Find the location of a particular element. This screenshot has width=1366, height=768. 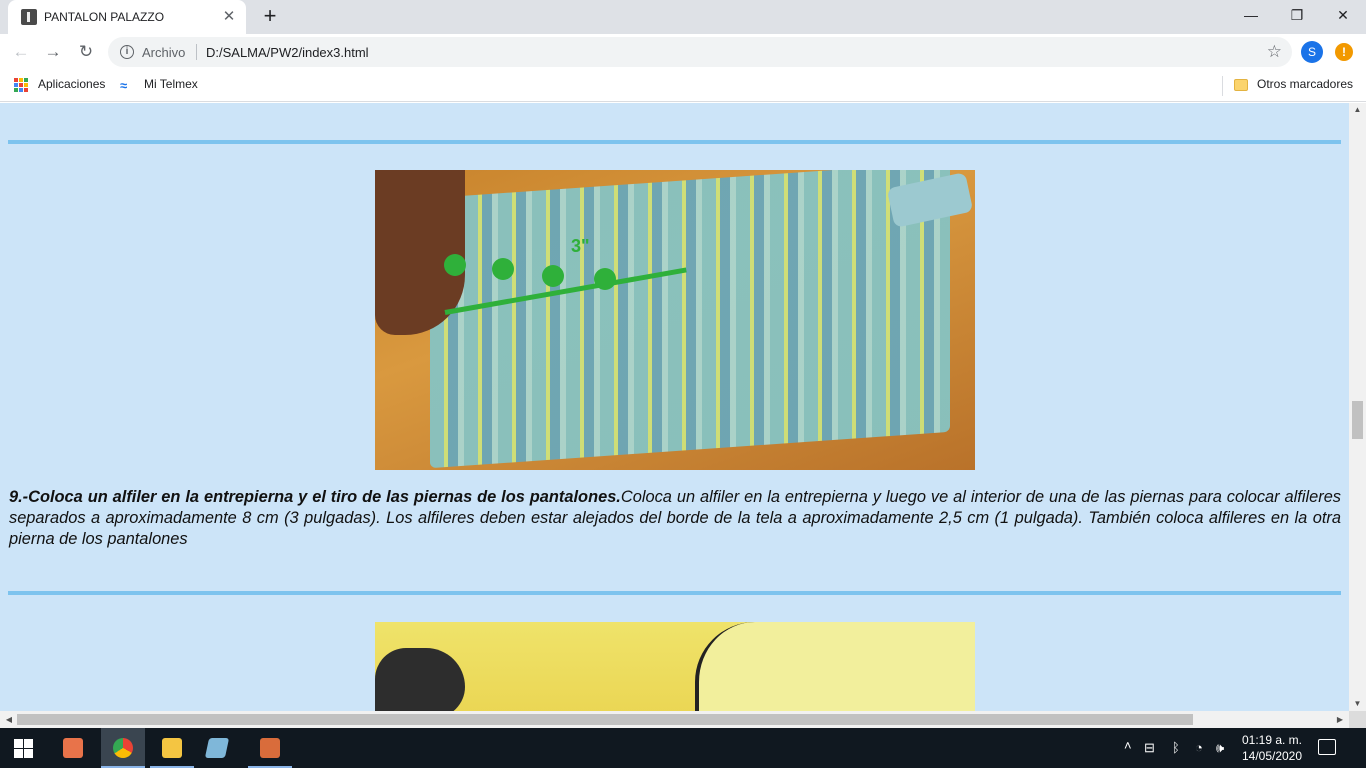

windows-taskbar: ˄ ⊟ ᛒ ◔ 🕪 01:19 a. m. 14/05/2020 is located at coordinates (683, 748).